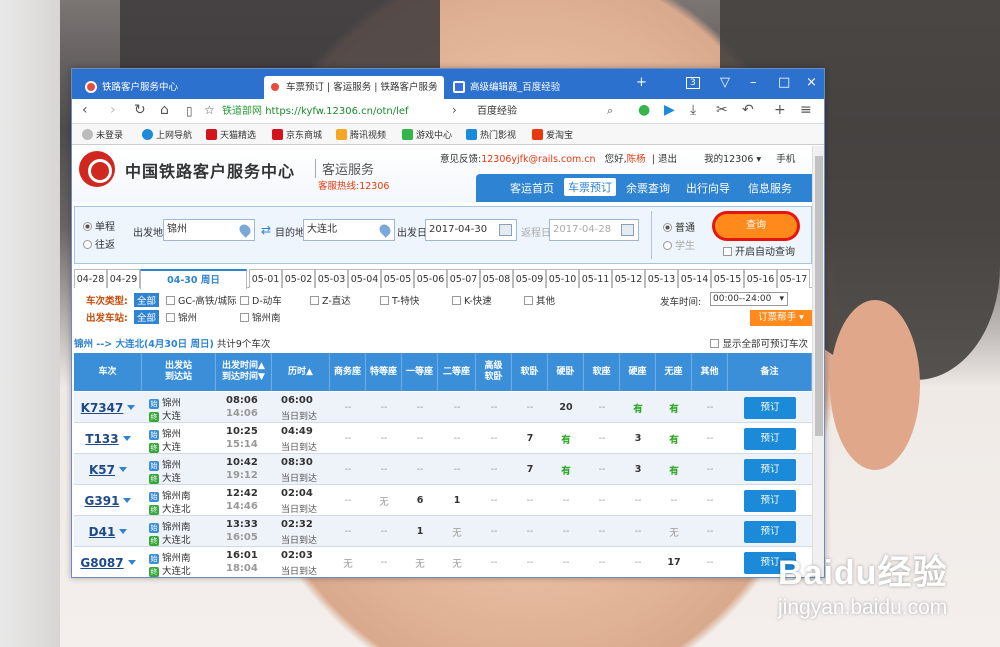  I want to click on date-tab: 05-13, so click(661, 278).